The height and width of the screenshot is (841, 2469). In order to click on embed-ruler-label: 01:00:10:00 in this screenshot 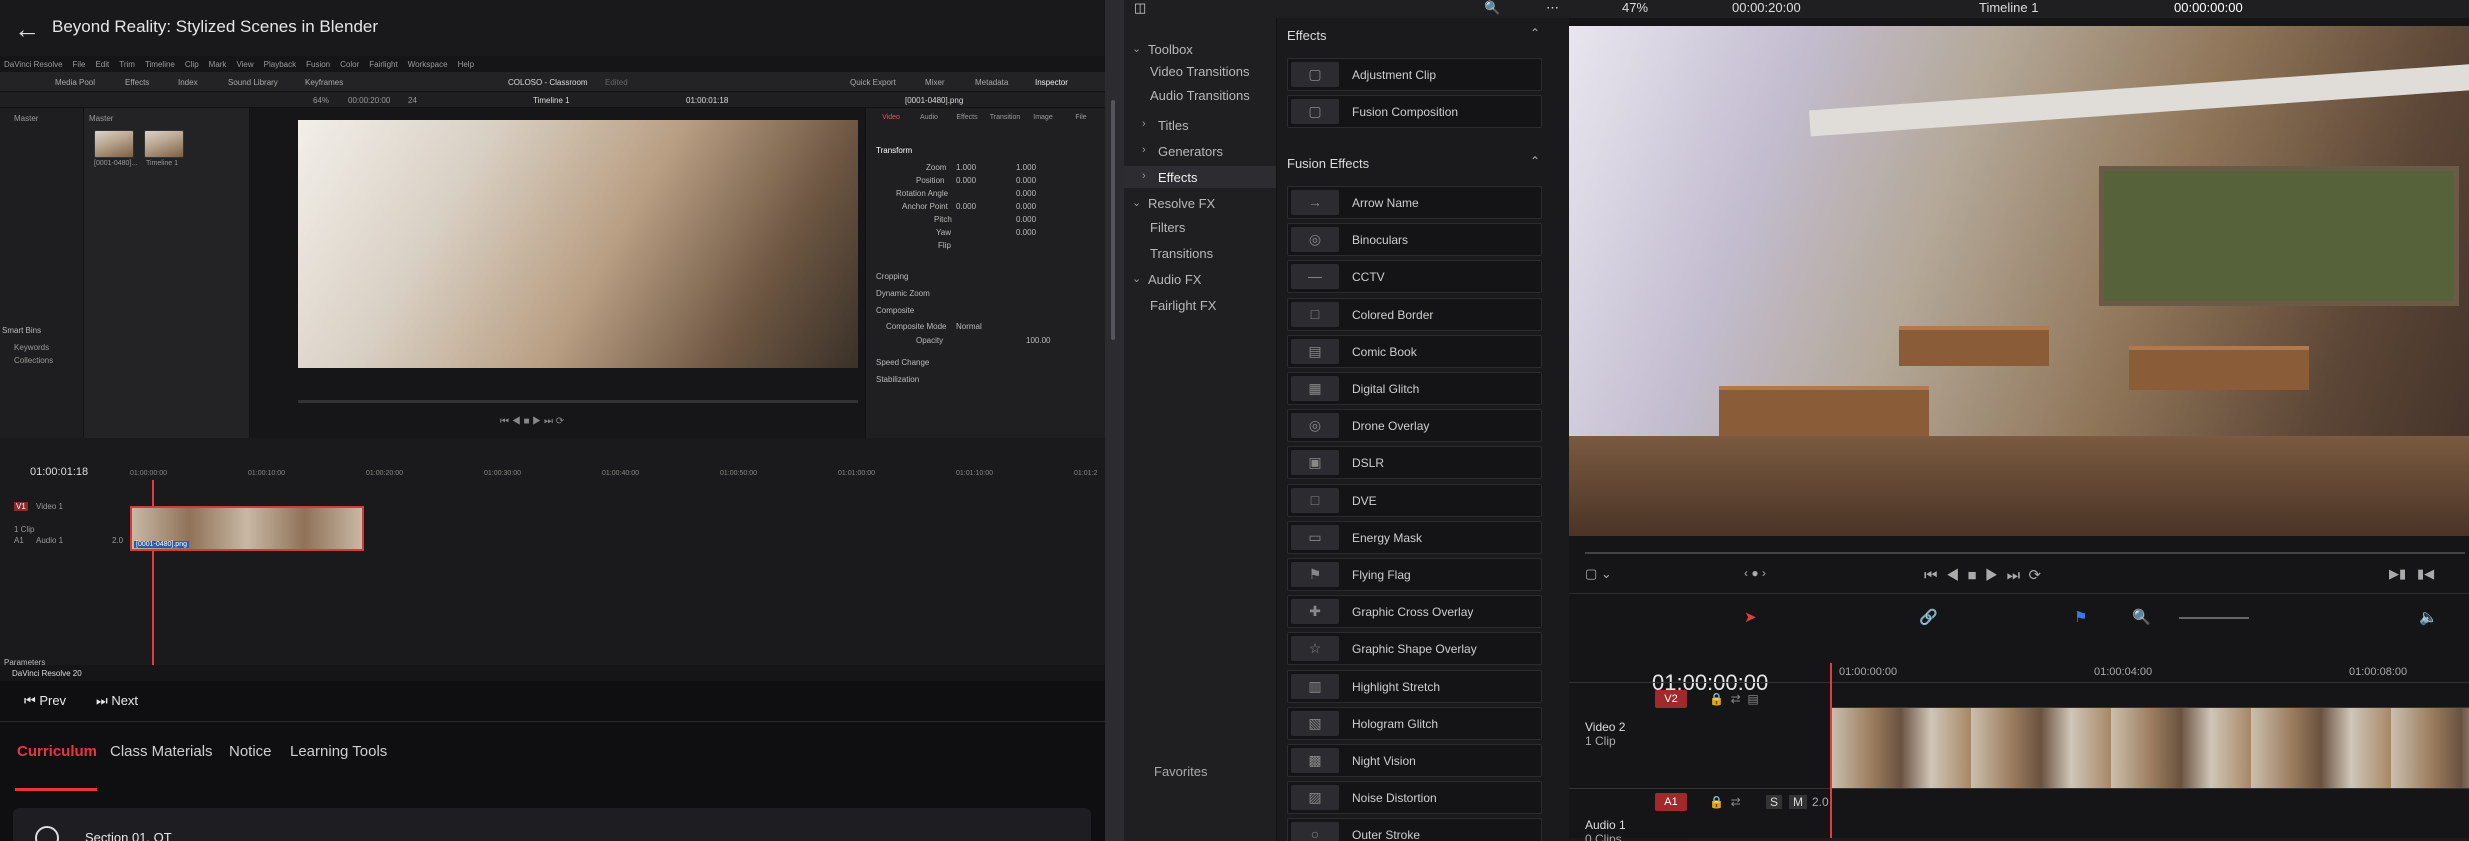, I will do `click(266, 473)`.